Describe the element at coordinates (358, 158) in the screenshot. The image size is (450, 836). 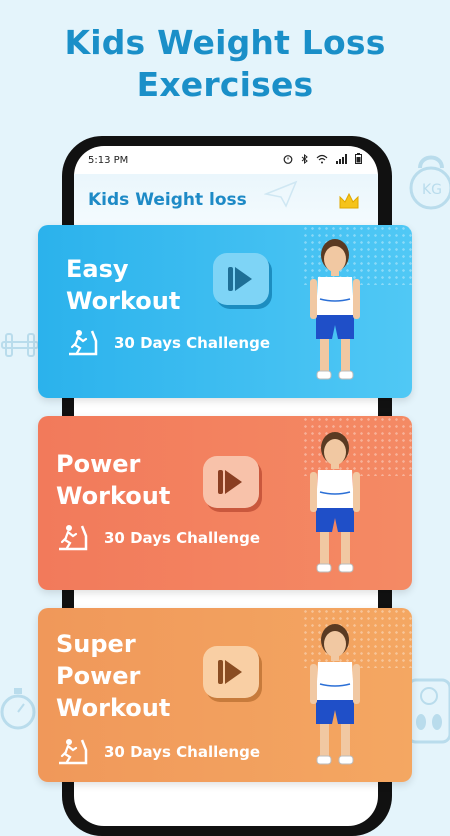
I see `battery-icon` at that location.